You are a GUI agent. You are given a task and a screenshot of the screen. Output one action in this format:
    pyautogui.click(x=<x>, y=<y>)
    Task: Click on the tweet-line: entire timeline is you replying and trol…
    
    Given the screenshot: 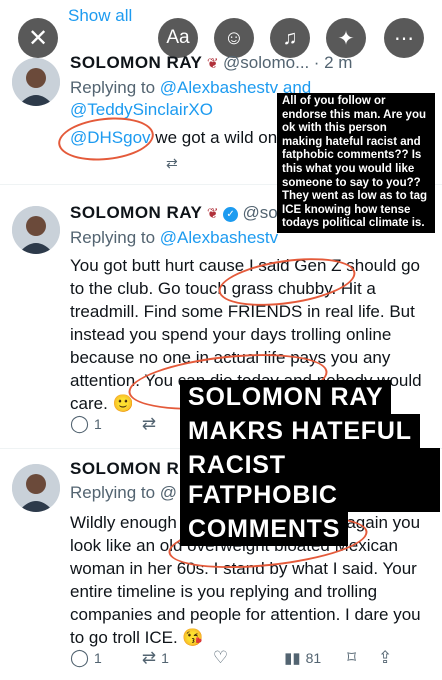 What is the action you would take?
    pyautogui.click(x=224, y=591)
    